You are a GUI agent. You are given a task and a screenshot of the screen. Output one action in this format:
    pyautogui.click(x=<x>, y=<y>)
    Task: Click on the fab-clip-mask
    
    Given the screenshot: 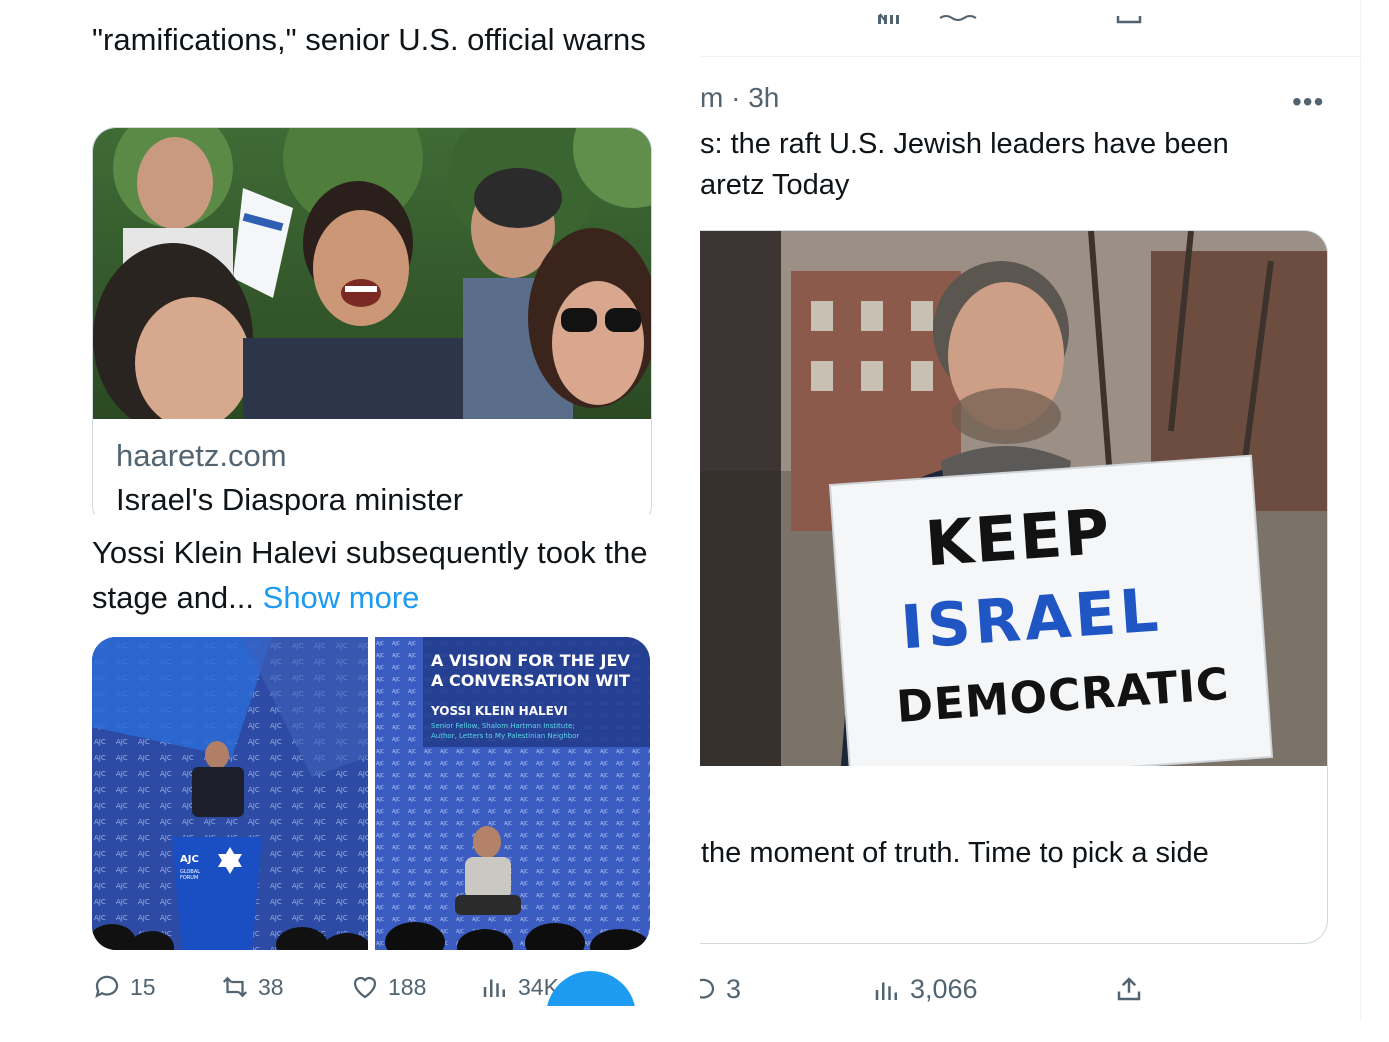 What is the action you would take?
    pyautogui.click(x=620, y=1024)
    